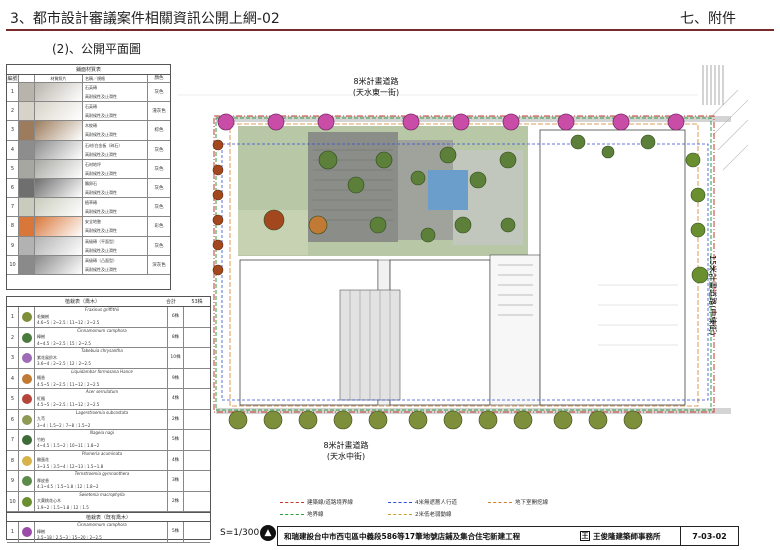 The image size is (780, 550). I want to click on material-row: 7 植草磚 高耐候性及止滑性 灰色, so click(88, 208).